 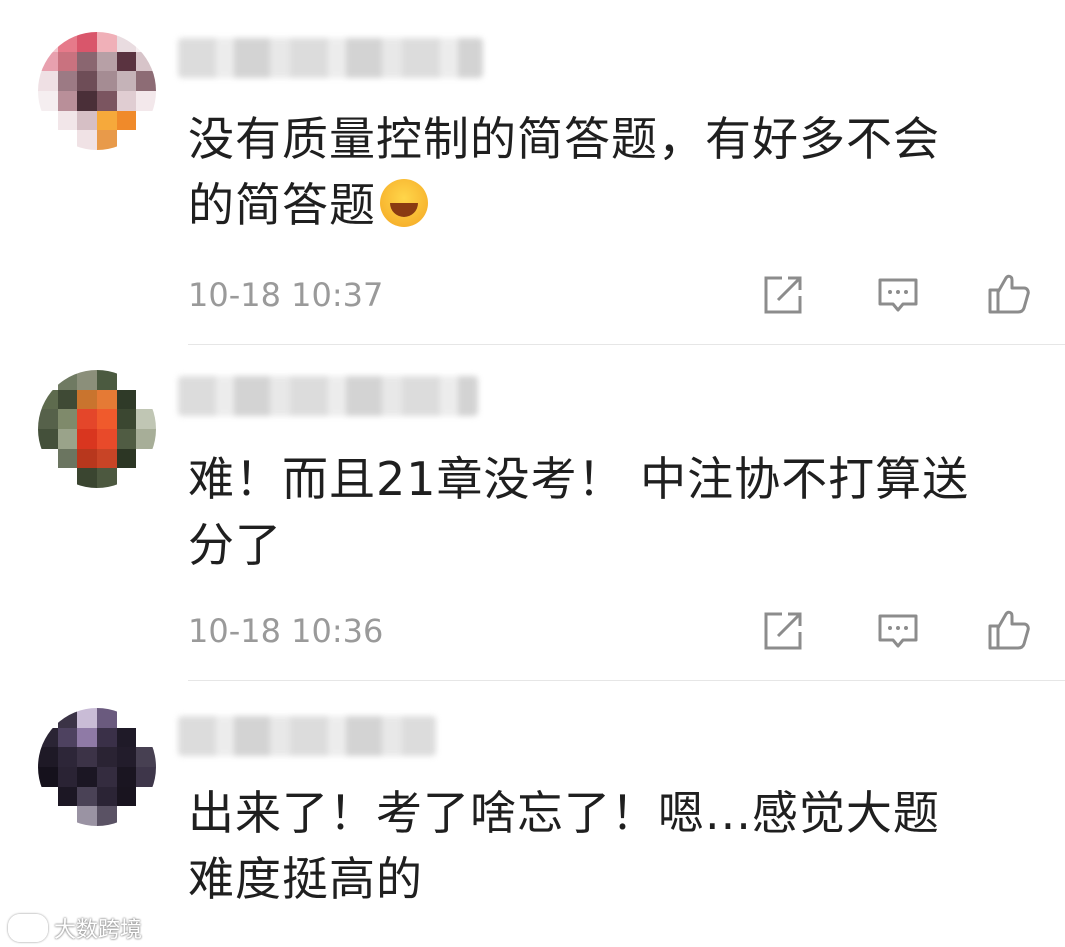 What do you see at coordinates (286, 631) in the screenshot?
I see `comment-timestamp: 10-18 10:36` at bounding box center [286, 631].